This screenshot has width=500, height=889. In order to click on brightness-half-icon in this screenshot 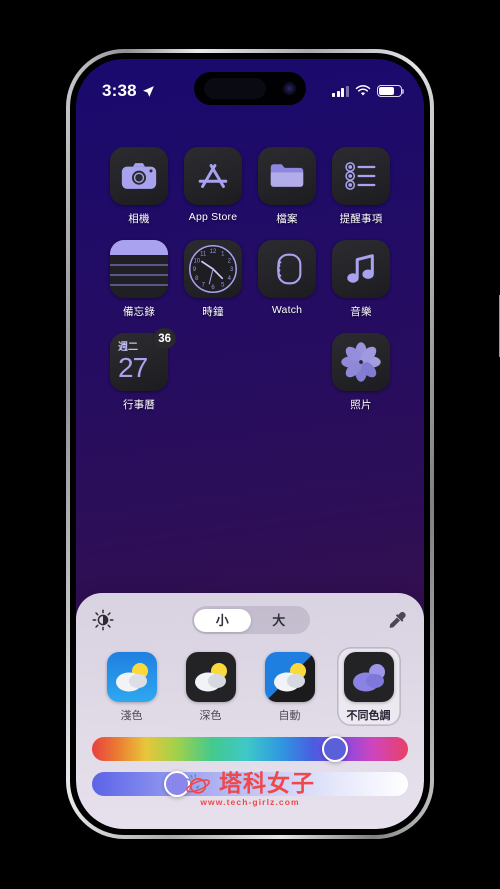, I will do `click(103, 620)`.